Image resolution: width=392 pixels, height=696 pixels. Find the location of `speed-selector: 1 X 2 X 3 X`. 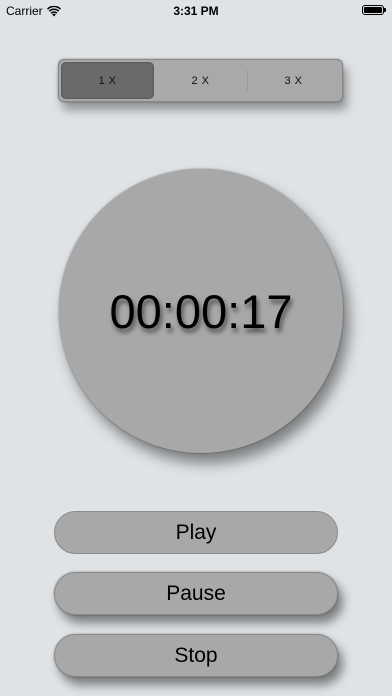

speed-selector: 1 X 2 X 3 X is located at coordinates (200, 80).